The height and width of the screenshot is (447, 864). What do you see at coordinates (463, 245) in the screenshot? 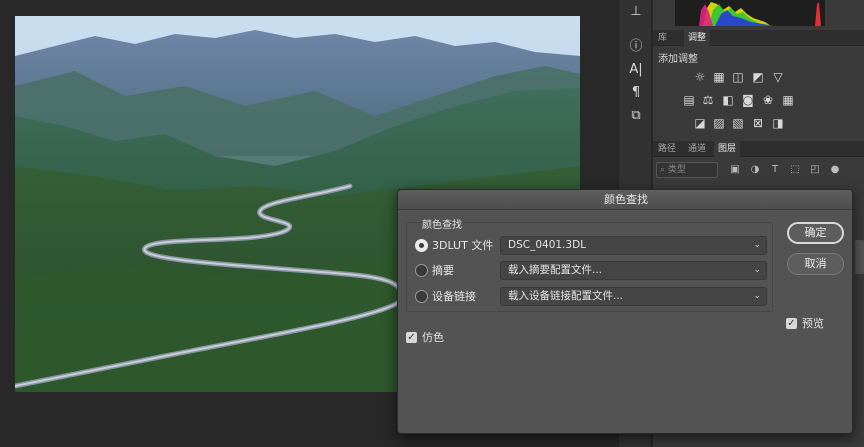
I see `label-3dlut: 3DLUT 文件` at bounding box center [463, 245].